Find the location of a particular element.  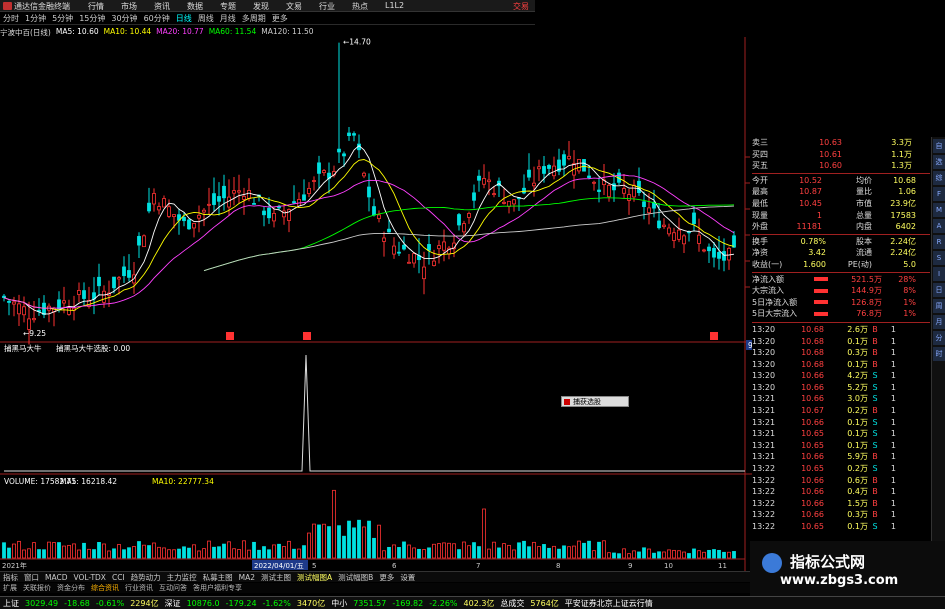

period-item: 30分钟 is located at coordinates (124, 18).